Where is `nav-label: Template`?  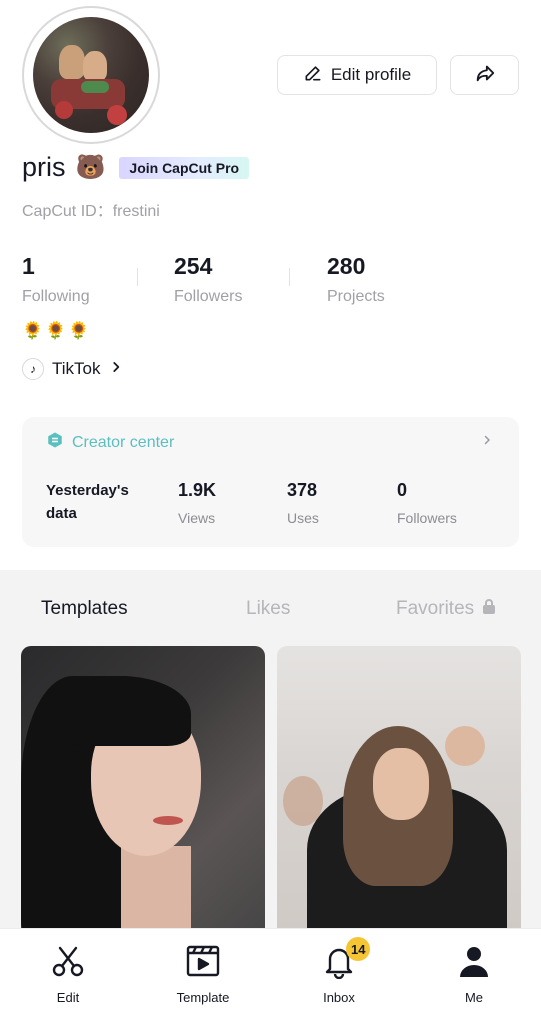 nav-label: Template is located at coordinates (203, 997).